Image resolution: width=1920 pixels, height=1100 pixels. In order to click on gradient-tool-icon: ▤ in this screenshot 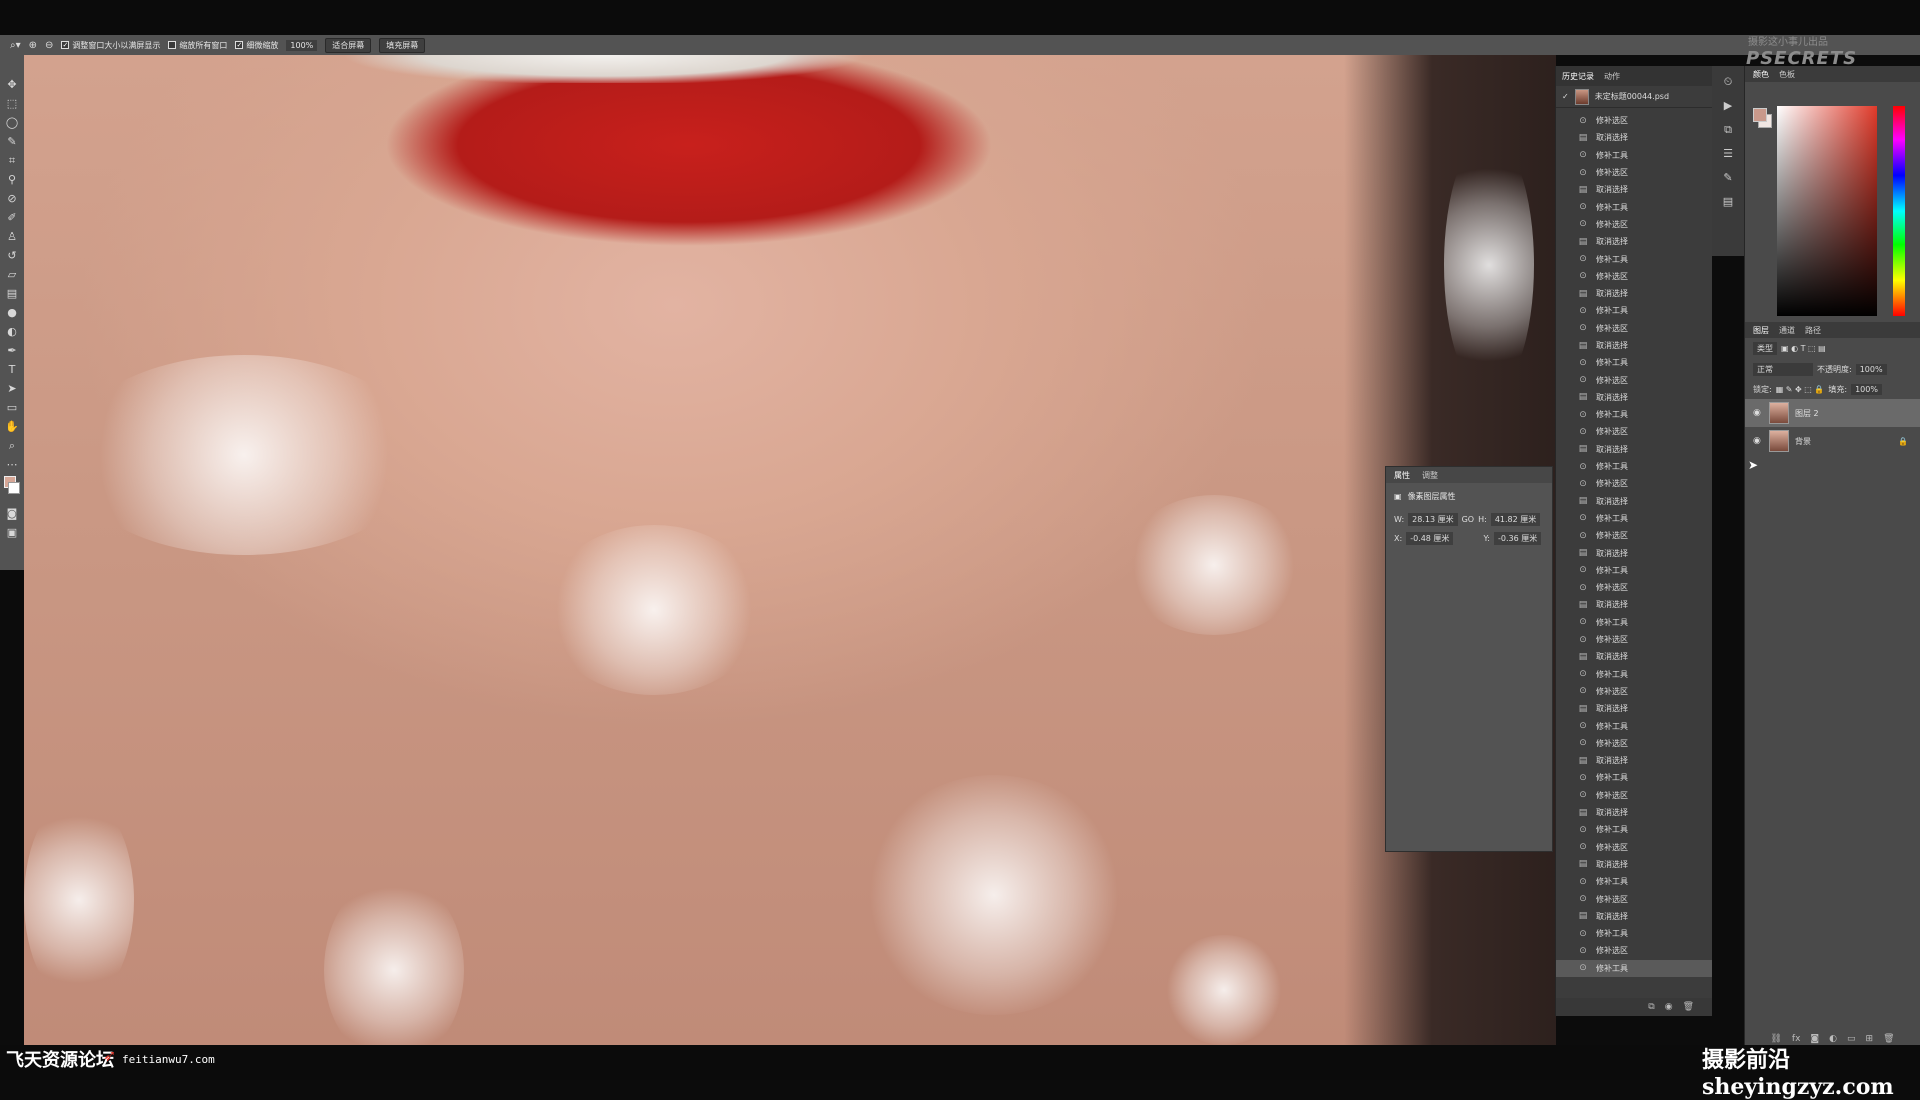, I will do `click(12, 294)`.